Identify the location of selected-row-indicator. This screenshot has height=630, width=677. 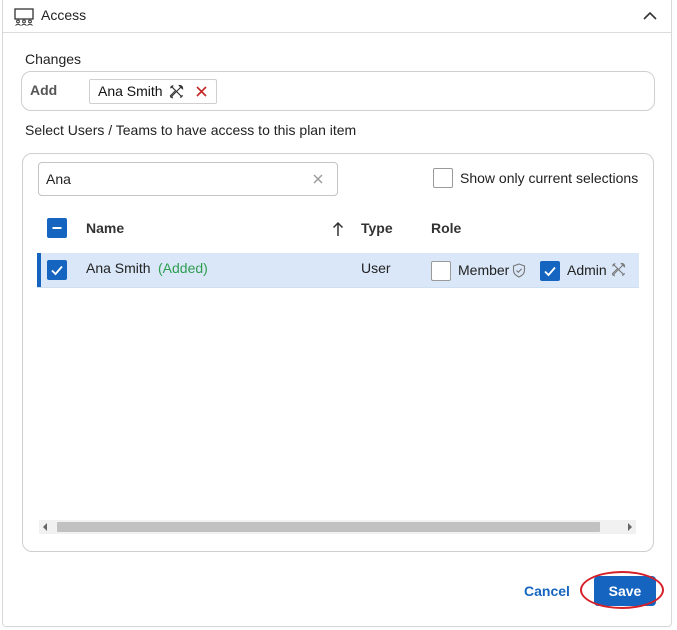
(39, 270).